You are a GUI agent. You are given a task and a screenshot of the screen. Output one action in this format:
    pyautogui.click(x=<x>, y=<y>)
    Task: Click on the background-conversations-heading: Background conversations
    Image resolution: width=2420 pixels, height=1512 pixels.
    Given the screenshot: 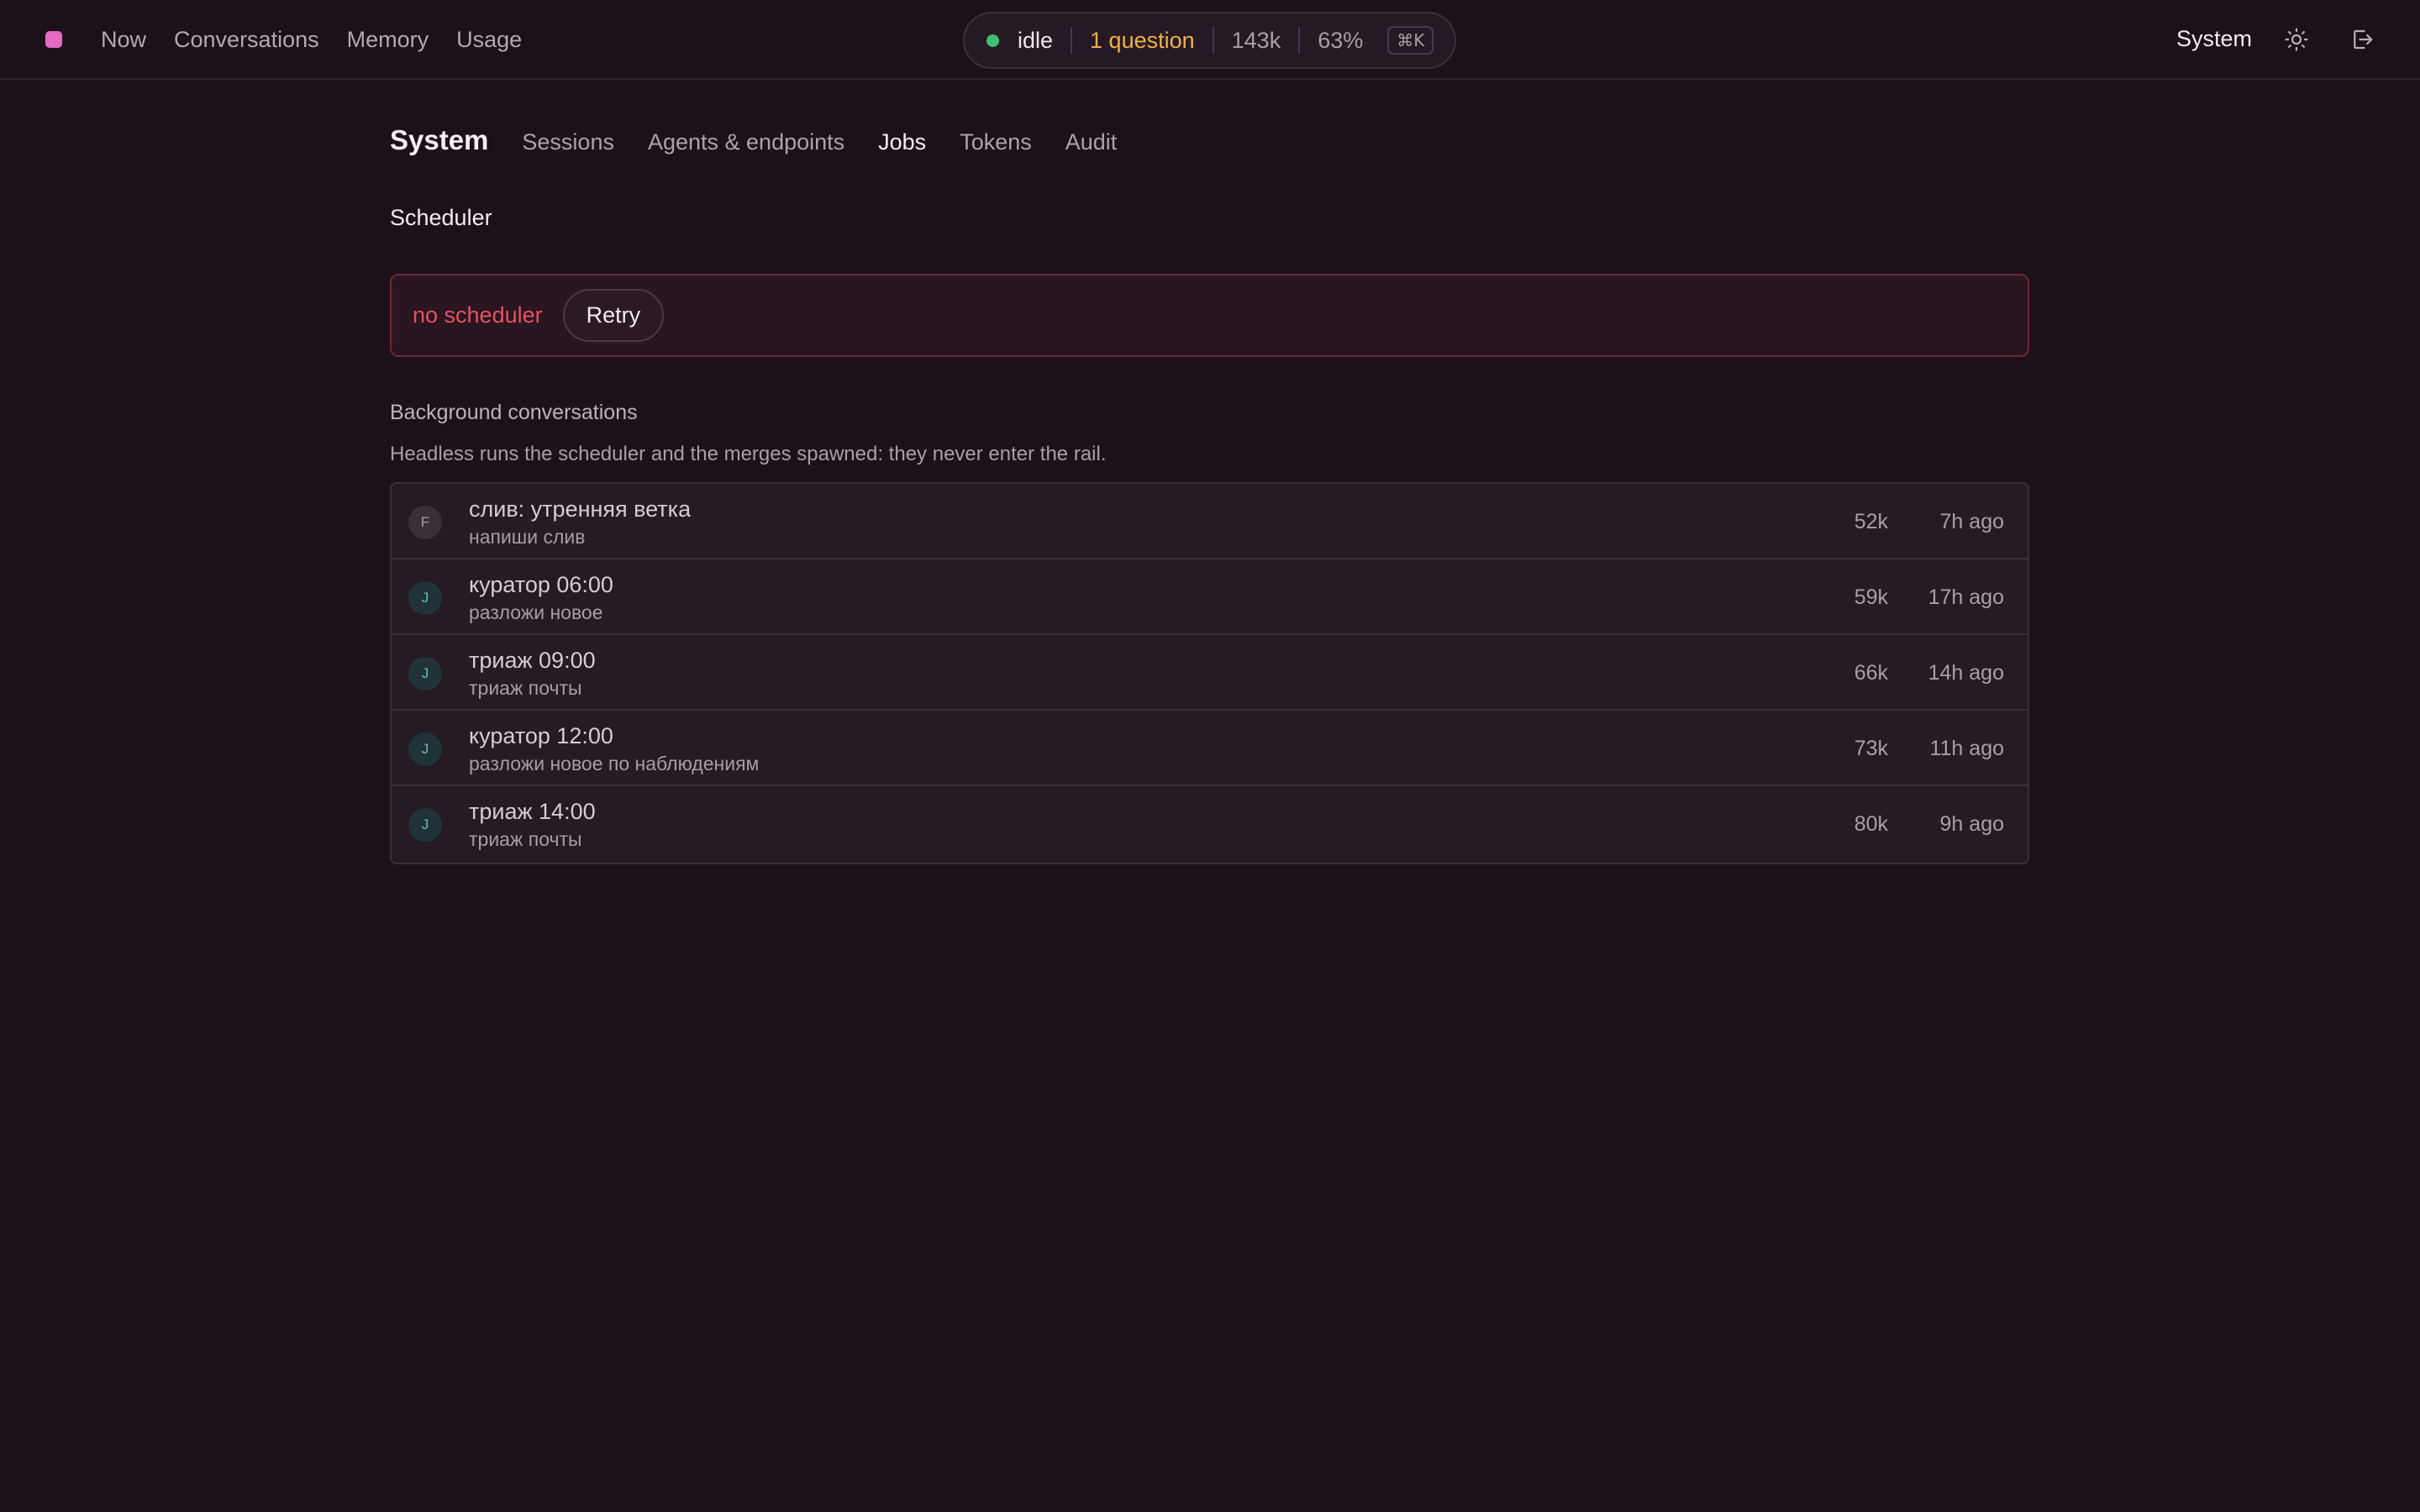 What is the action you would take?
    pyautogui.click(x=514, y=412)
    